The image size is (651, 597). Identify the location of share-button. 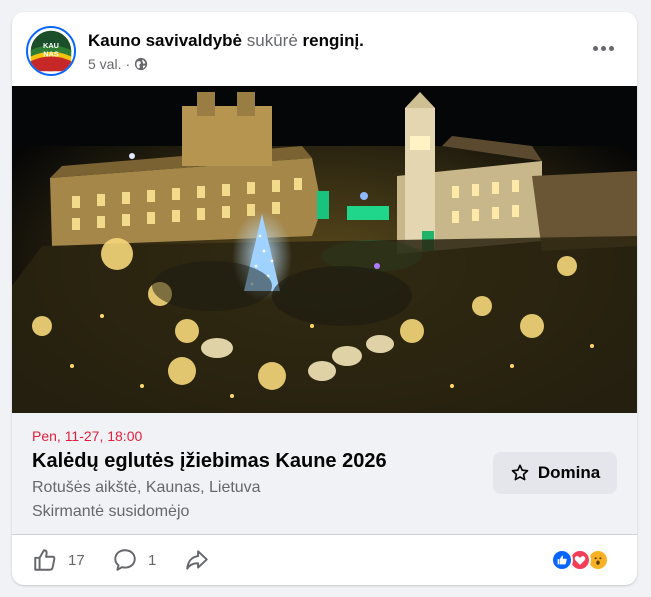
(197, 560).